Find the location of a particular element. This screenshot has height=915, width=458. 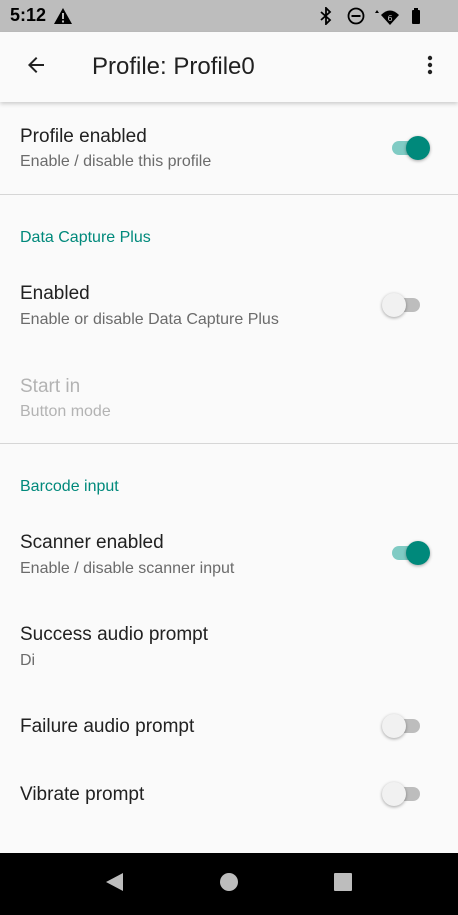

pref-summary: Enable / disable this profile is located at coordinates (116, 161).